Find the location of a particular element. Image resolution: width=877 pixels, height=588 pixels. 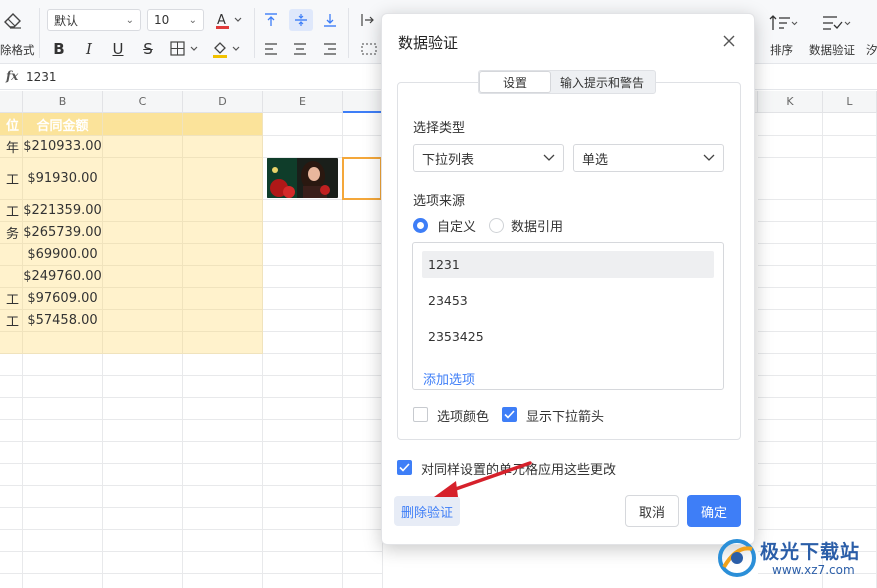

font-size-select: 10 ⌄ is located at coordinates (175, 20).